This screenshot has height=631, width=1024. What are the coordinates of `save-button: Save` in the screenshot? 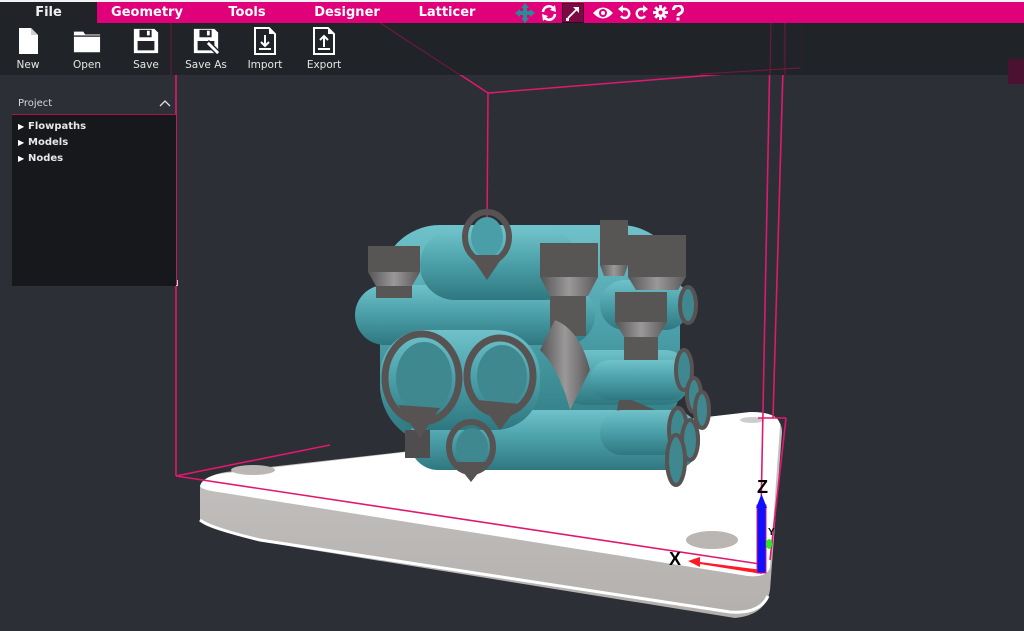 It's located at (146, 50).